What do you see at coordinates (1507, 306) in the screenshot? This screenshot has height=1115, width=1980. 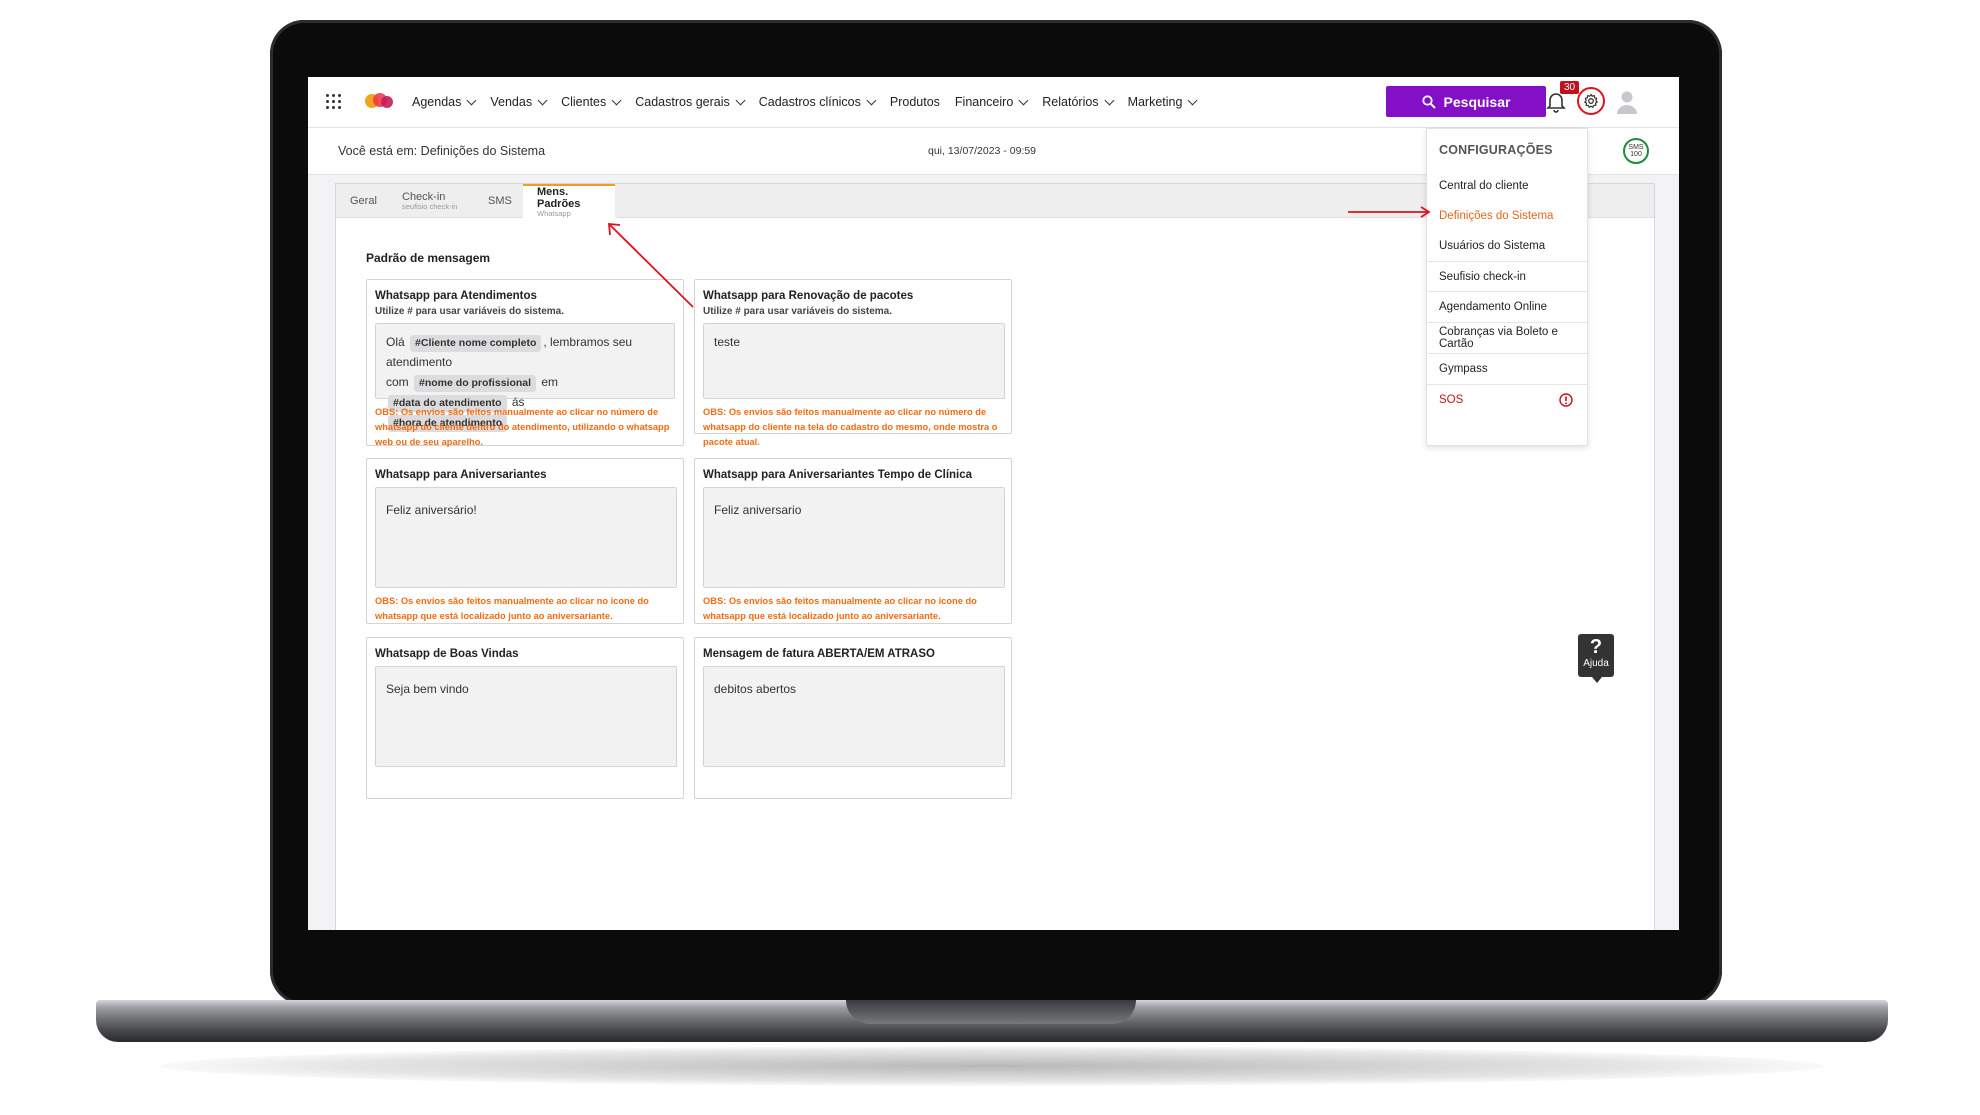 I see `config-item-agendamento-online: Agendamento Online` at bounding box center [1507, 306].